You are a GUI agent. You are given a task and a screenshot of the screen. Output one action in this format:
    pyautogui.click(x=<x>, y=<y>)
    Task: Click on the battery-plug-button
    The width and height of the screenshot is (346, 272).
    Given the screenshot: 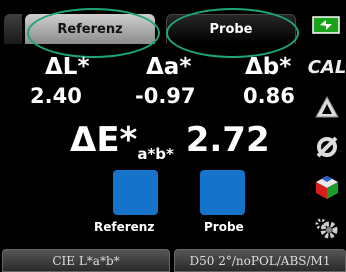 What is the action you would take?
    pyautogui.click(x=327, y=25)
    